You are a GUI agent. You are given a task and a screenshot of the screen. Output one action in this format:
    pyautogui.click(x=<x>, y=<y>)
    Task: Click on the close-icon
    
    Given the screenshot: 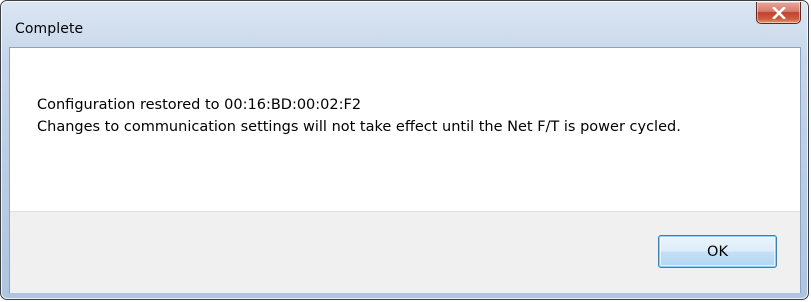 What is the action you would take?
    pyautogui.click(x=778, y=12)
    